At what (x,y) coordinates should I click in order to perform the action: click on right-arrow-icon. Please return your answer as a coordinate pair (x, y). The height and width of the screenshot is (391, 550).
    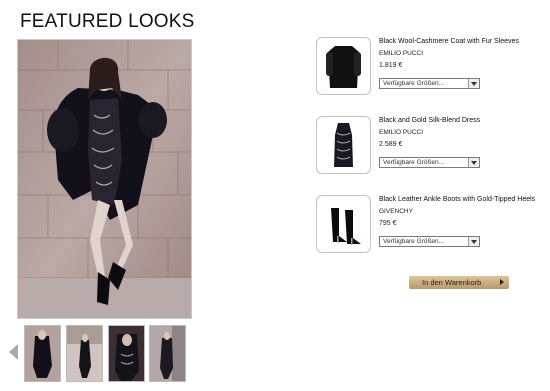
    Looking at the image, I should click on (502, 282).